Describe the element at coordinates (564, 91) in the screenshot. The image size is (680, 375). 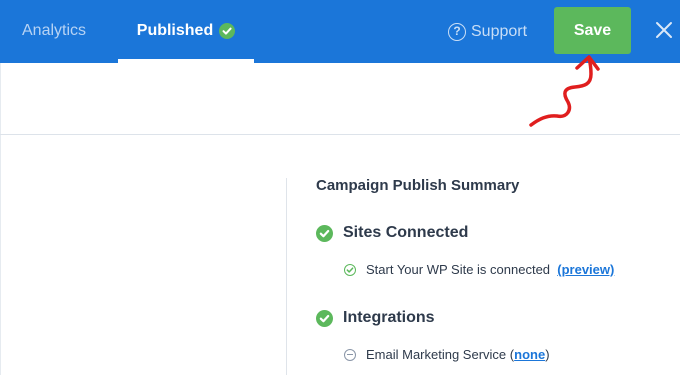
I see `annotation-arrow-icon` at that location.